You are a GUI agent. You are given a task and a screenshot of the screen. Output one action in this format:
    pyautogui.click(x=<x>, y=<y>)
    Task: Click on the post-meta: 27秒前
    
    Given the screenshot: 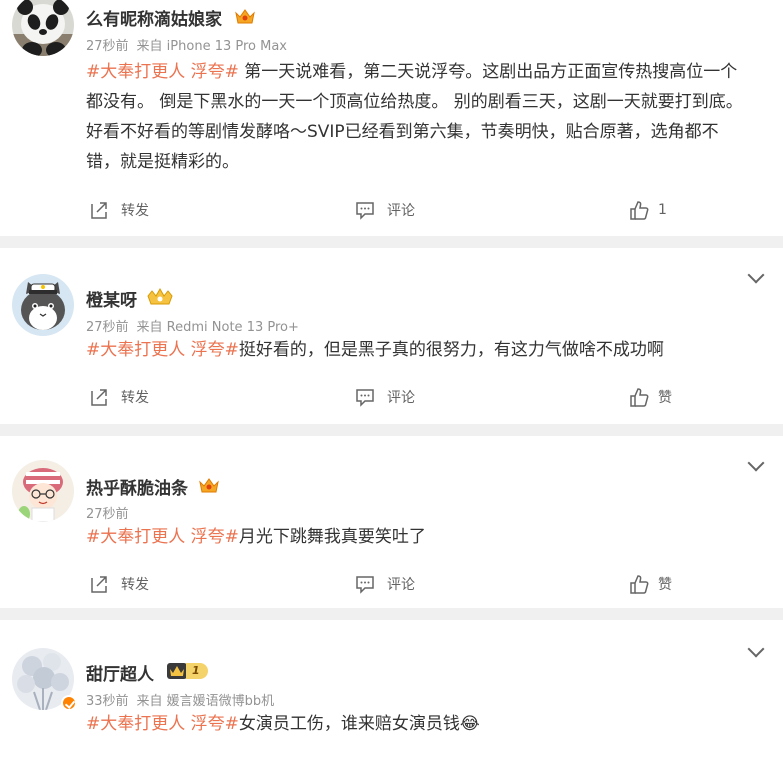 What is the action you would take?
    pyautogui.click(x=111, y=512)
    